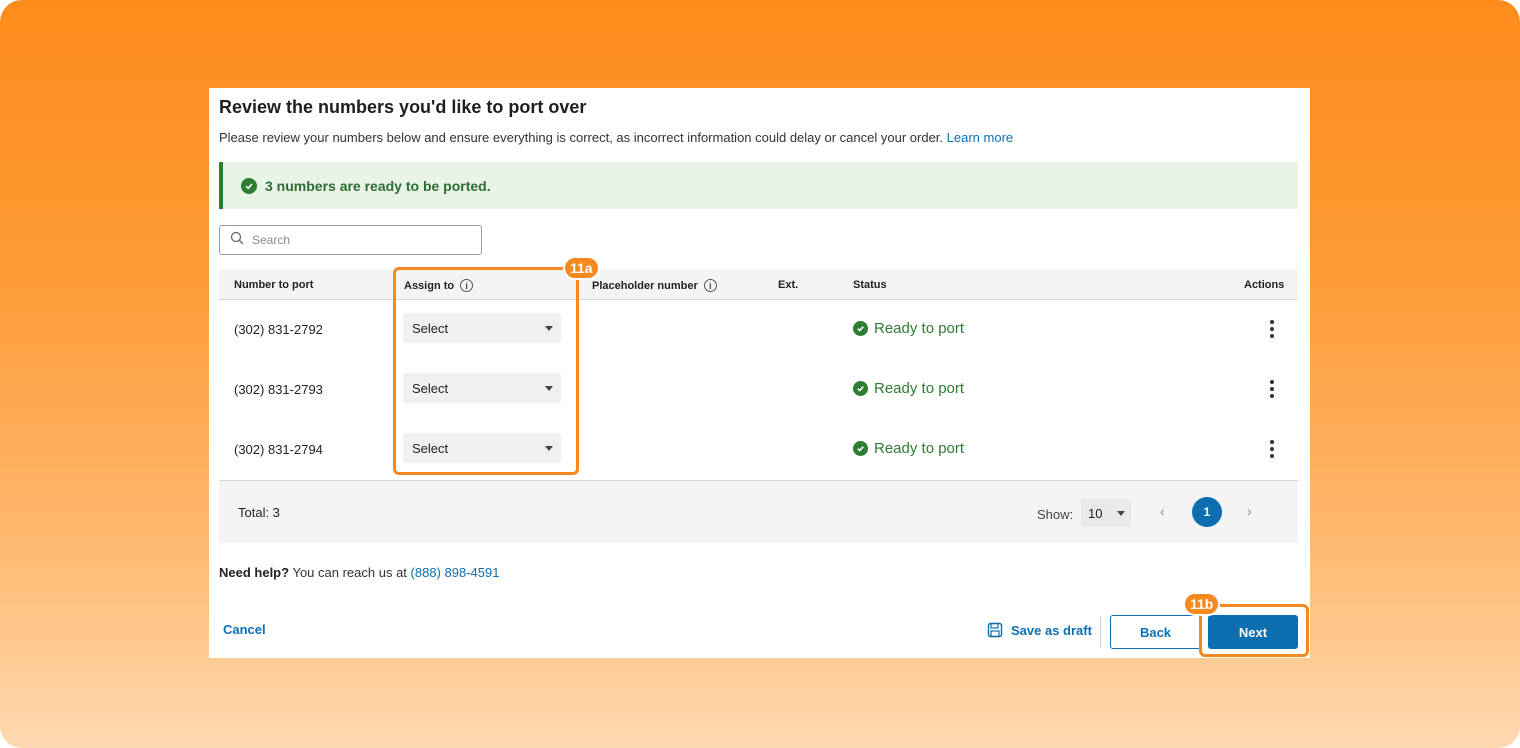  Describe the element at coordinates (1051, 630) in the screenshot. I see `save-draft-label: Save as draft` at that location.